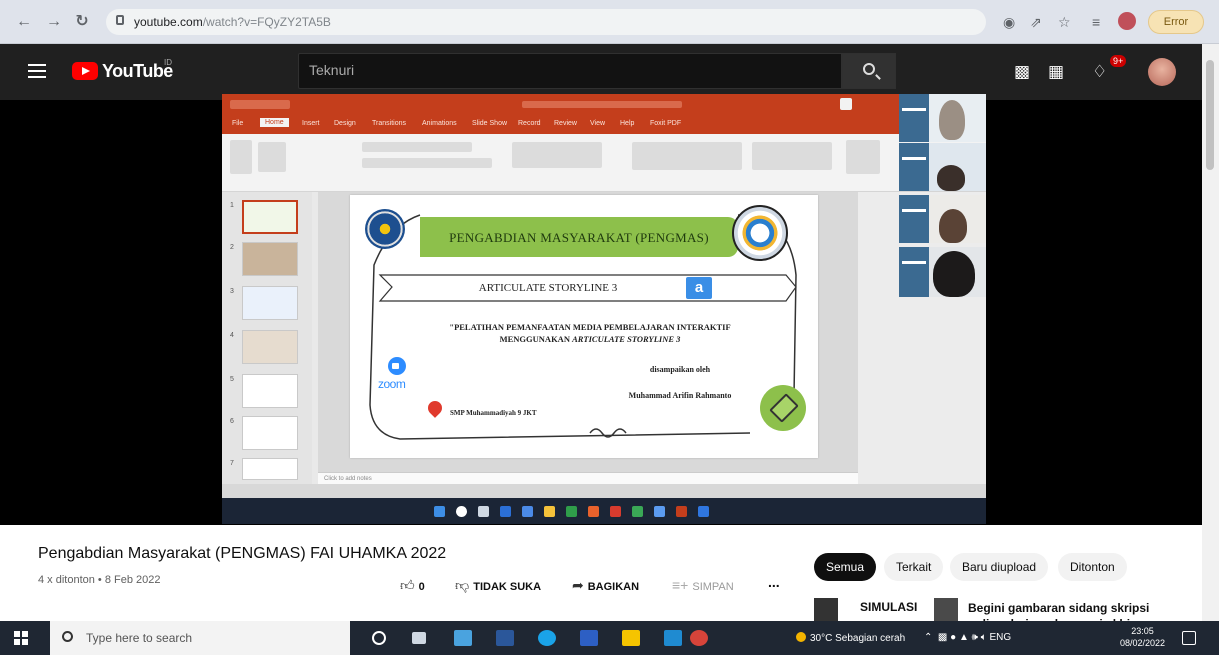 Image resolution: width=1219 pixels, height=655 pixels. Describe the element at coordinates (272, 157) in the screenshot. I see `new-slide-icon` at that location.